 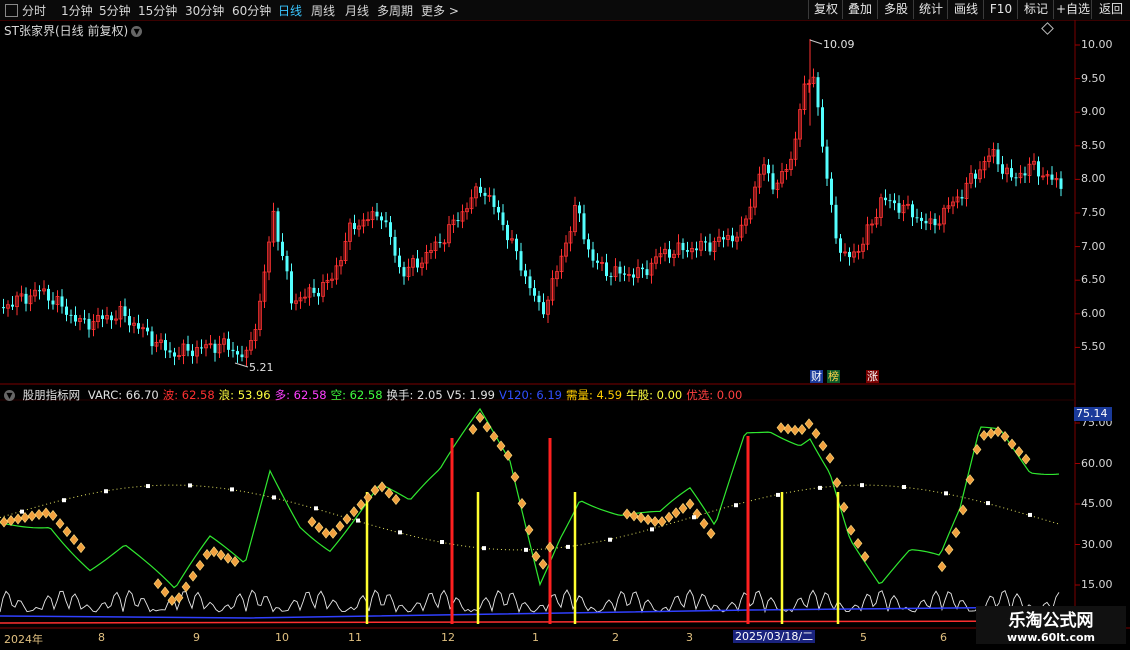 I want to click on chevron-down-icon: ▼, so click(x=9, y=395).